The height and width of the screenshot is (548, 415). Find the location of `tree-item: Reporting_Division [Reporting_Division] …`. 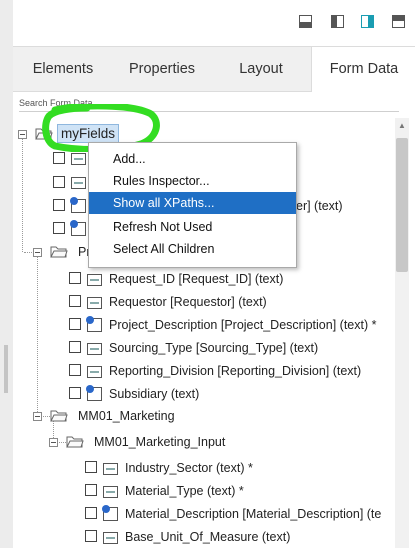

tree-item: Reporting_Division [Reporting_Division] … is located at coordinates (235, 371).